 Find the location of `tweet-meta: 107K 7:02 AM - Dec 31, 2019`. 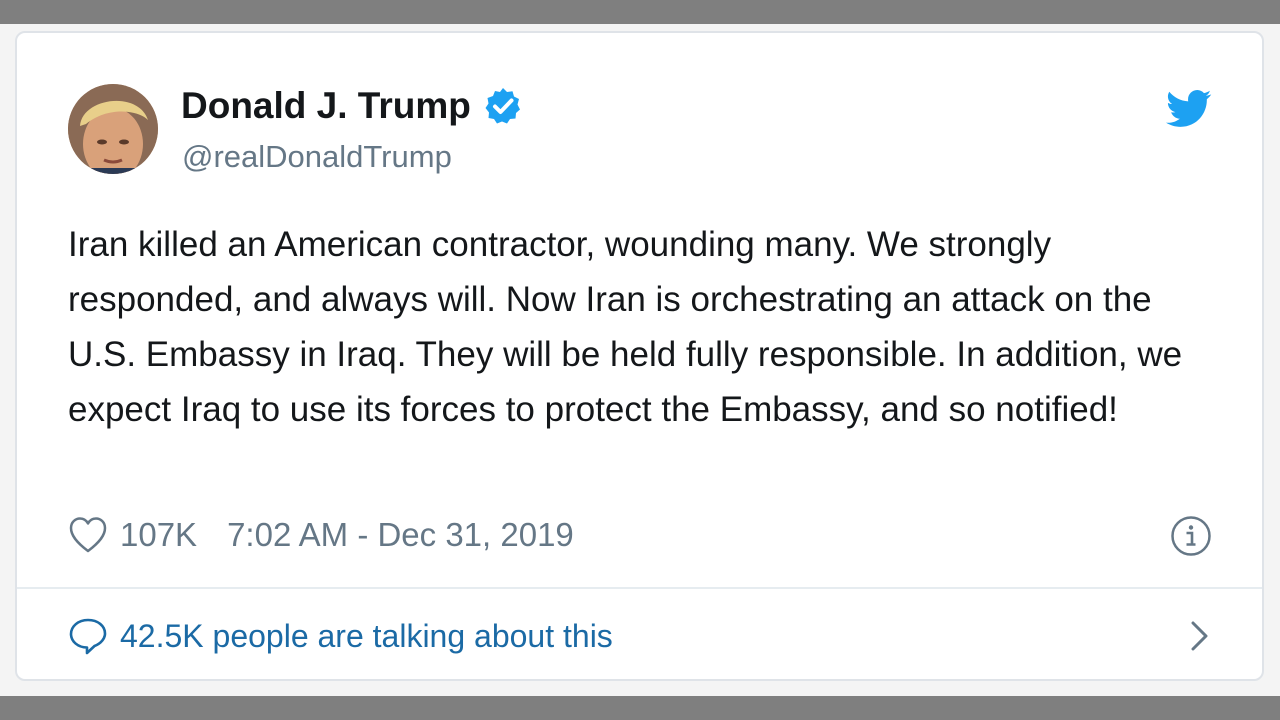

tweet-meta: 107K 7:02 AM - Dec 31, 2019 is located at coordinates (321, 535).